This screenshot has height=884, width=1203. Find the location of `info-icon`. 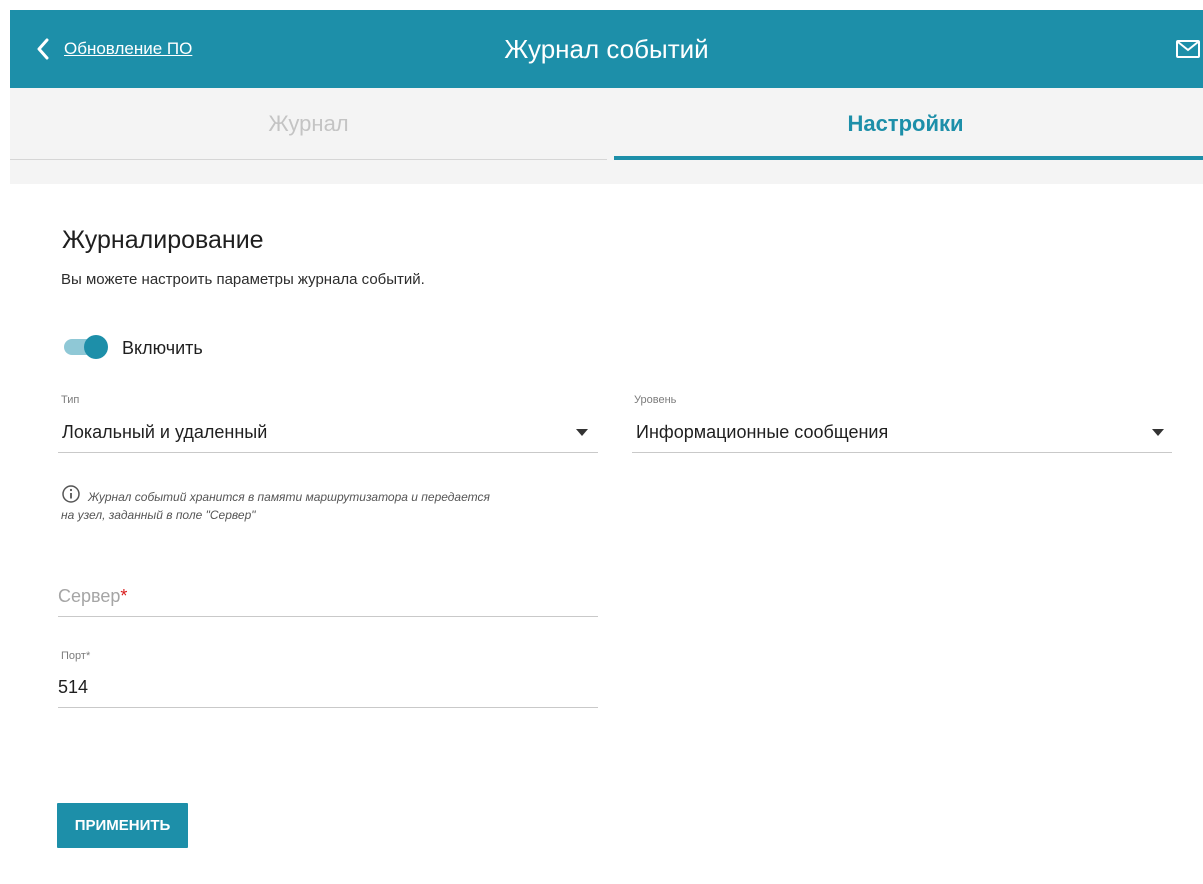

info-icon is located at coordinates (71, 494).